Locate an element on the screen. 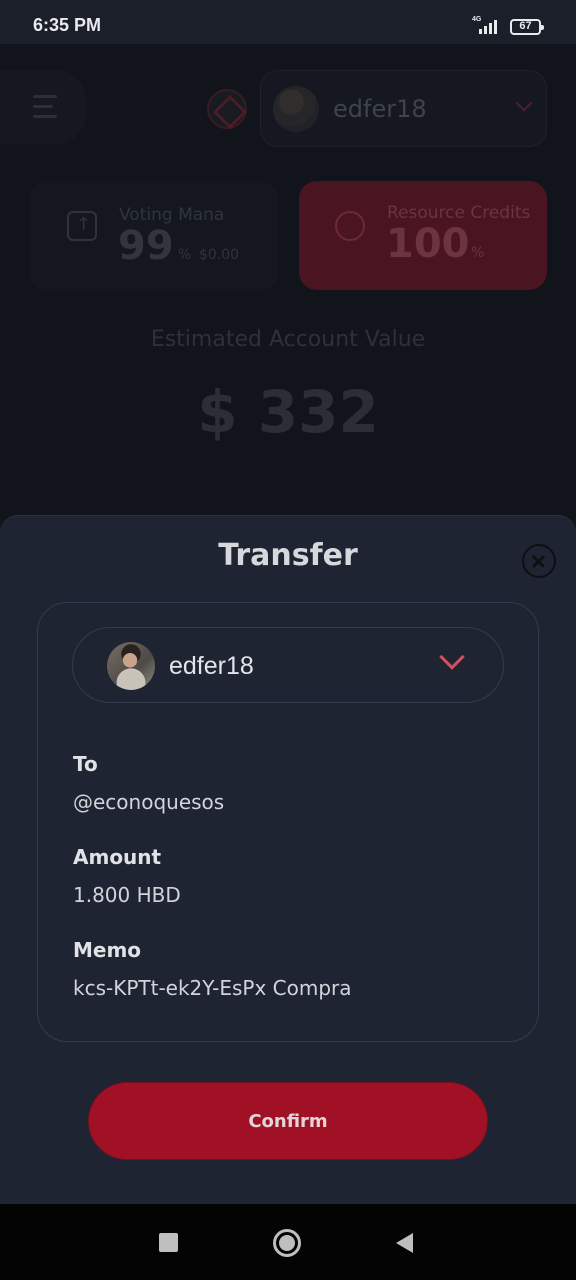  status-bar: 6:35 PM 4G 67 is located at coordinates (288, 22).